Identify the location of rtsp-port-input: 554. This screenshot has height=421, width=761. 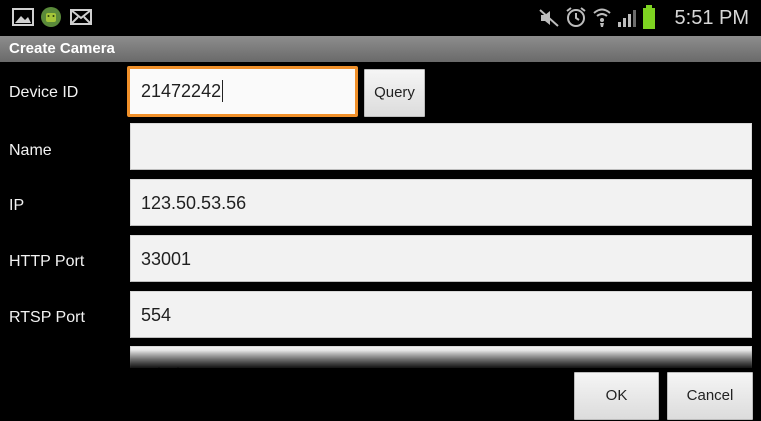
(441, 314).